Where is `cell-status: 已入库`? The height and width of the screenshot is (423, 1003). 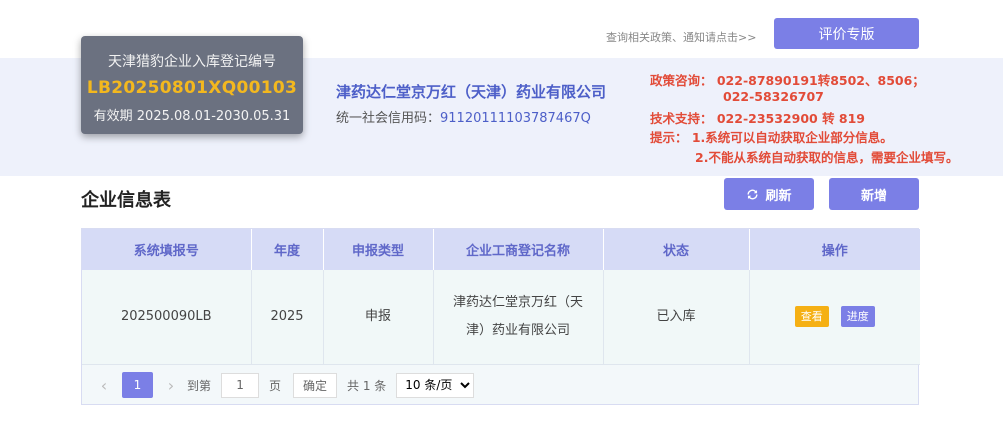 cell-status: 已入库 is located at coordinates (676, 317).